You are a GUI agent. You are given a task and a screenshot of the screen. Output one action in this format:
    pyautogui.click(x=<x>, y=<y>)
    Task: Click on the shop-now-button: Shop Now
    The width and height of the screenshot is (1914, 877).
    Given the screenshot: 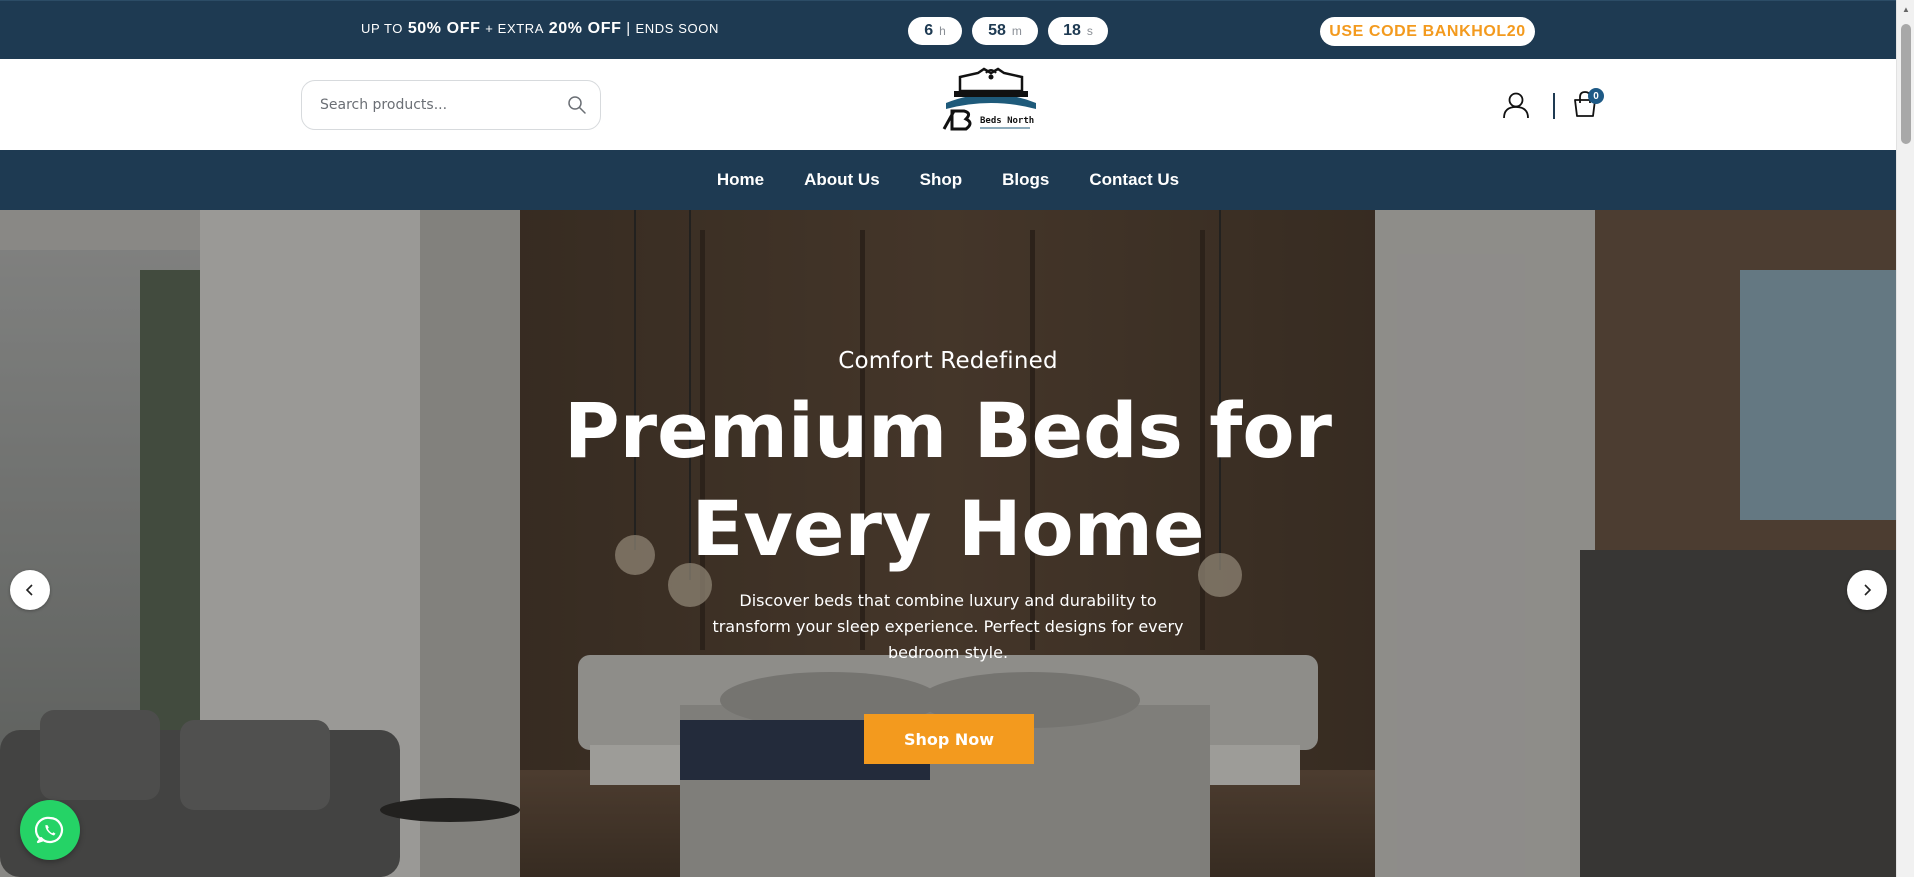 What is the action you would take?
    pyautogui.click(x=949, y=739)
    